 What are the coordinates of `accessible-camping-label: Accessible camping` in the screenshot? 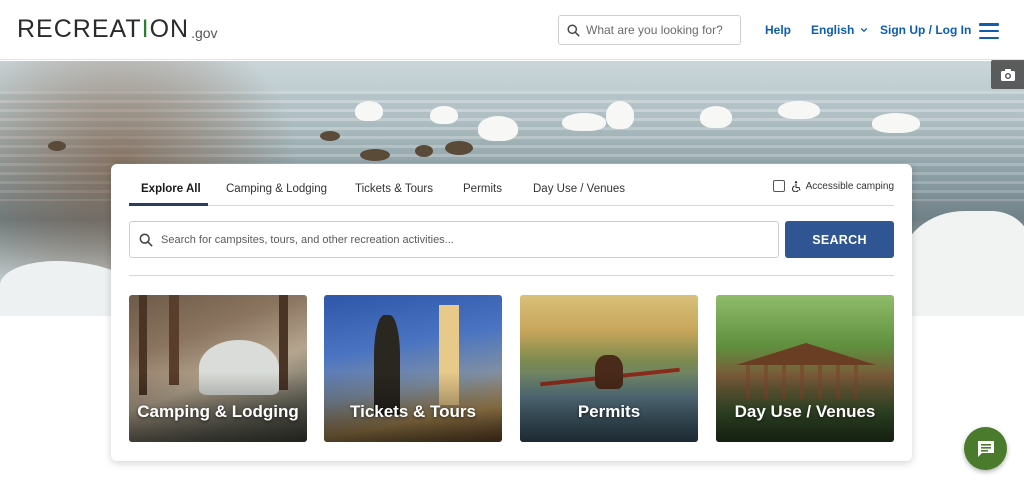 It's located at (849, 186).